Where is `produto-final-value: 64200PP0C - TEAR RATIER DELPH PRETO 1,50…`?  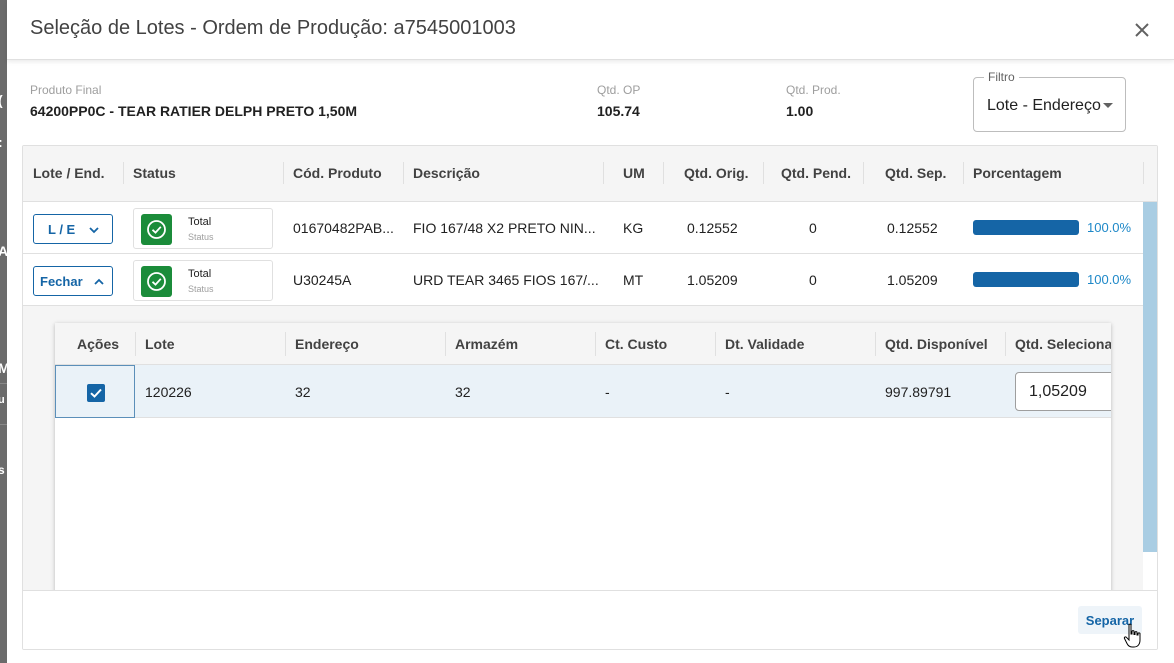
produto-final-value: 64200PP0C - TEAR RATIER DELPH PRETO 1,50… is located at coordinates (194, 111).